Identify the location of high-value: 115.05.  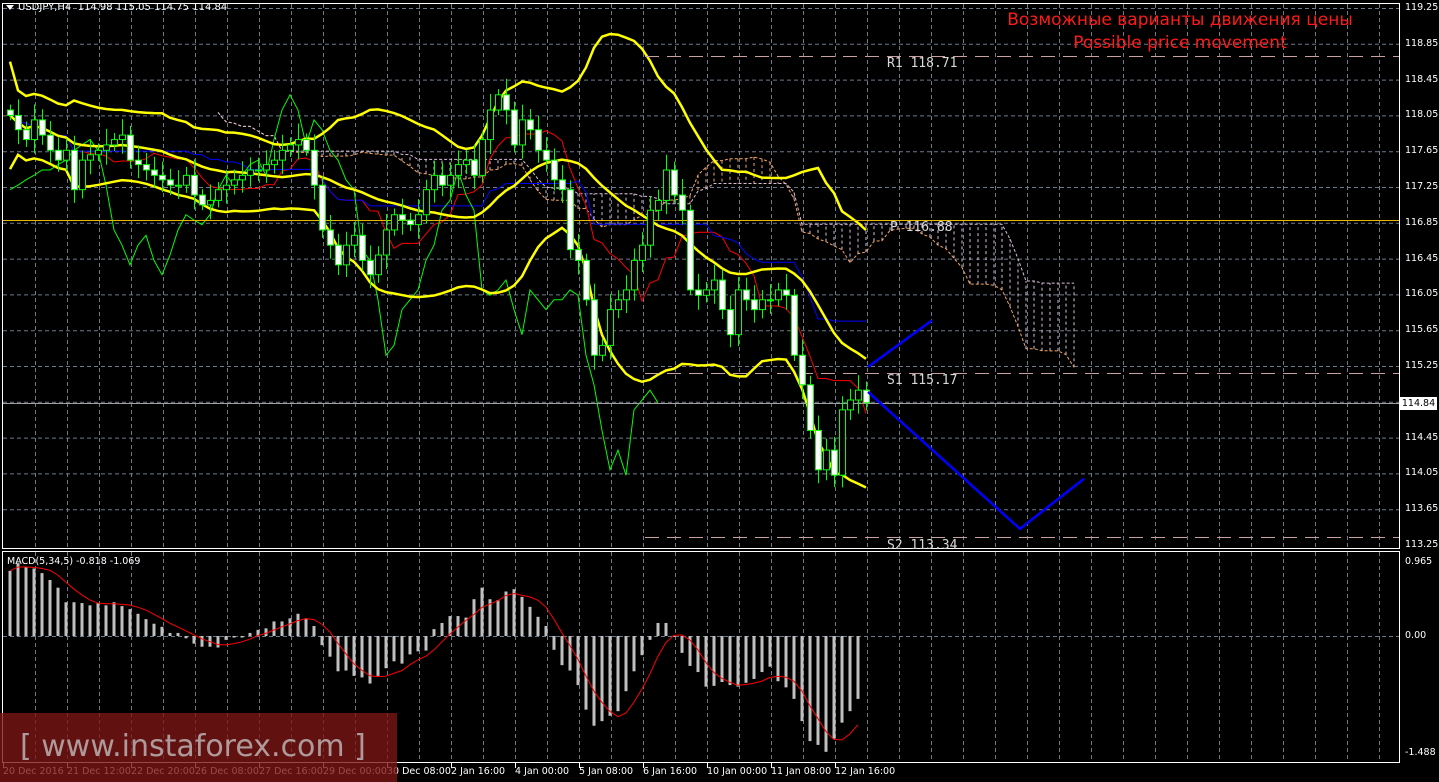
(133, 7).